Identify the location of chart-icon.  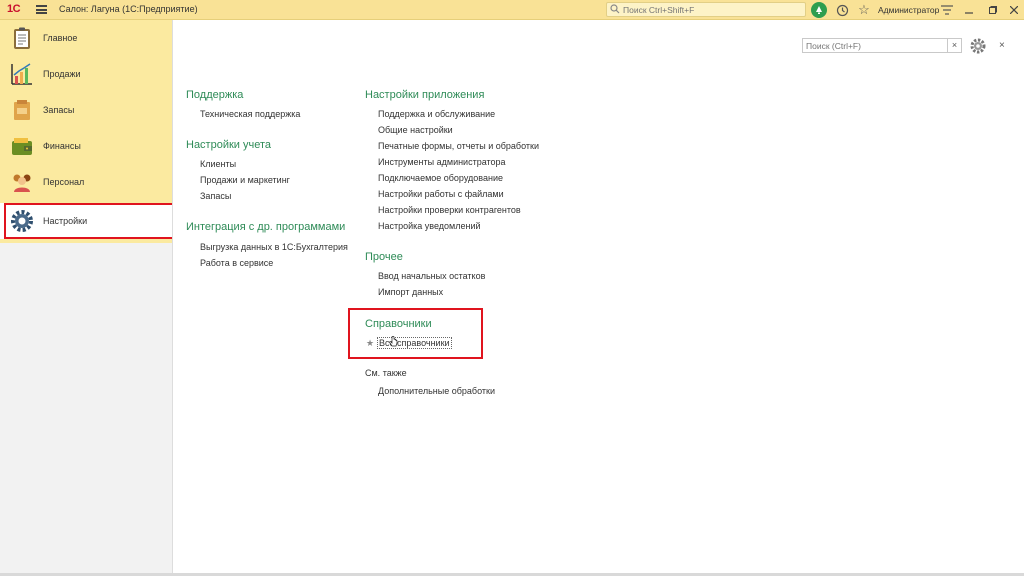
(21, 74).